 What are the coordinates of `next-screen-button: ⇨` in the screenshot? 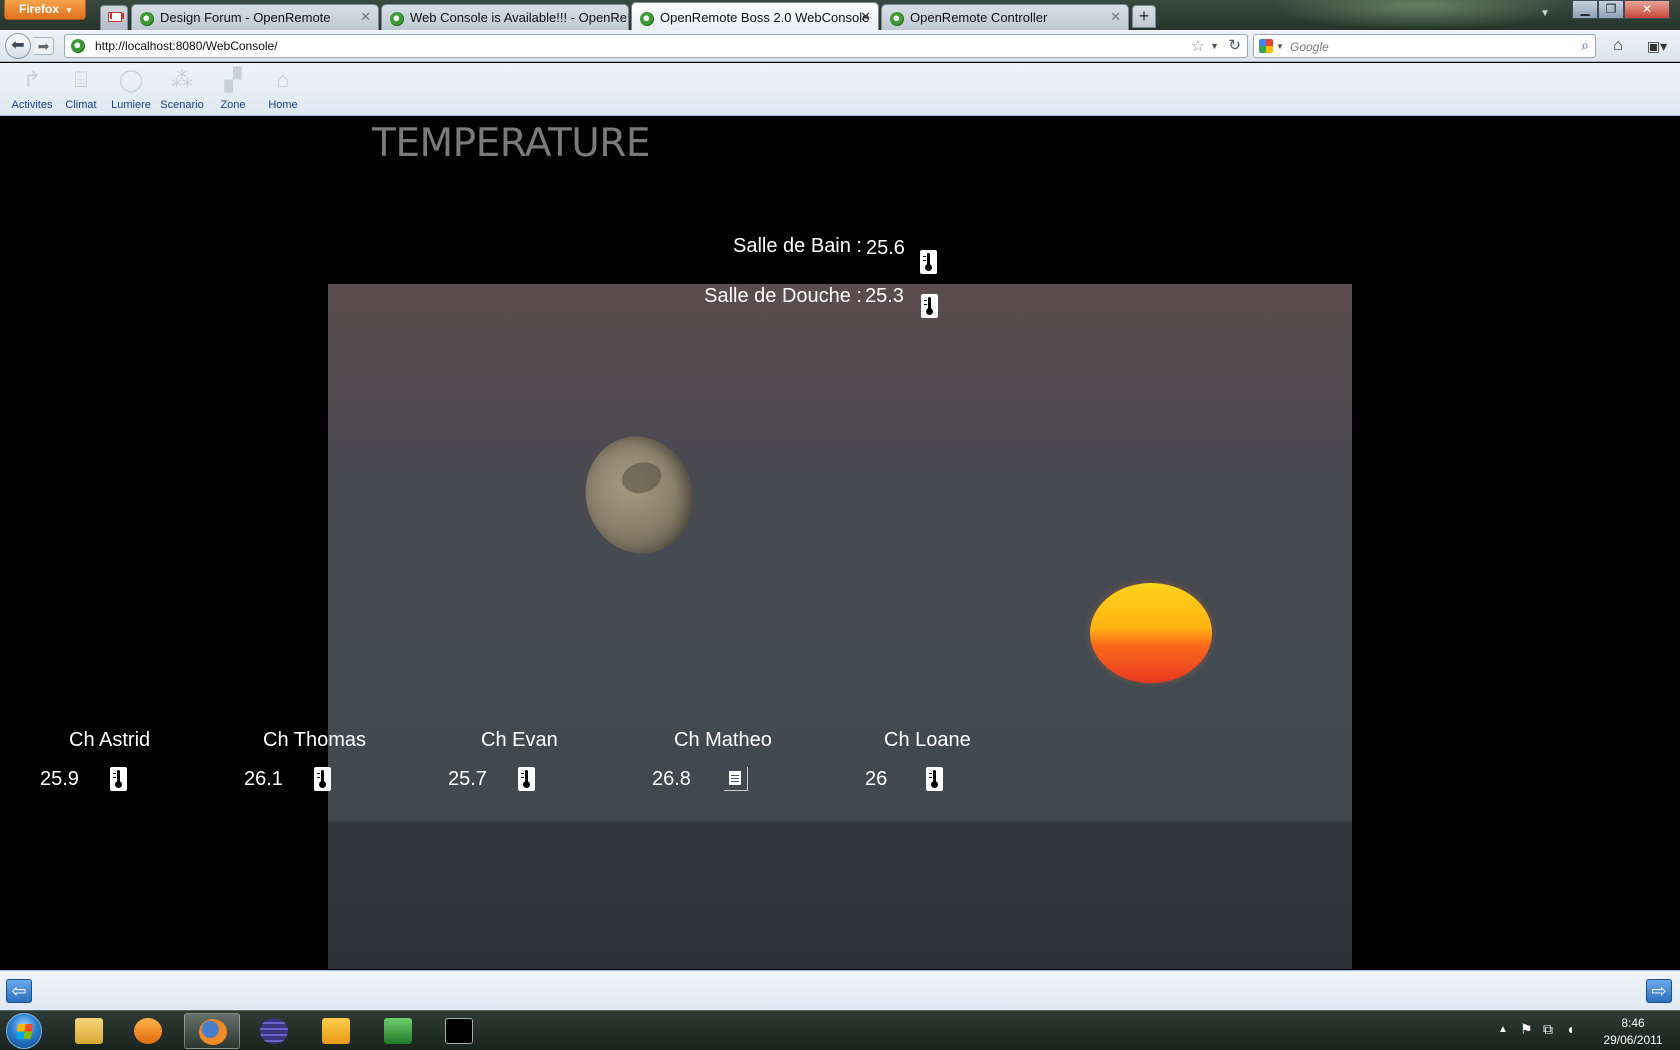 It's located at (1659, 991).